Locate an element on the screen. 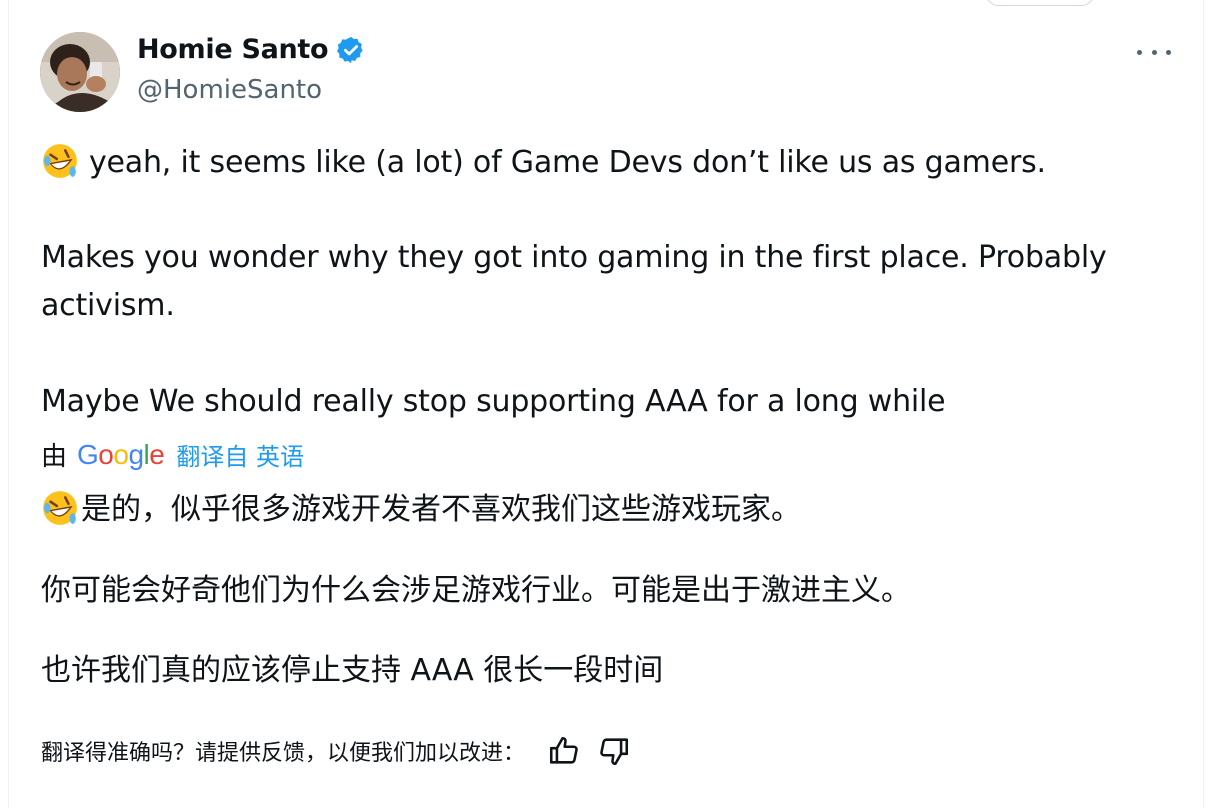 The image size is (1211, 808). translated-line-1-text: 是的，似乎很多游戏开发者不喜欢我们这些游戏玩家。 is located at coordinates (441, 509).